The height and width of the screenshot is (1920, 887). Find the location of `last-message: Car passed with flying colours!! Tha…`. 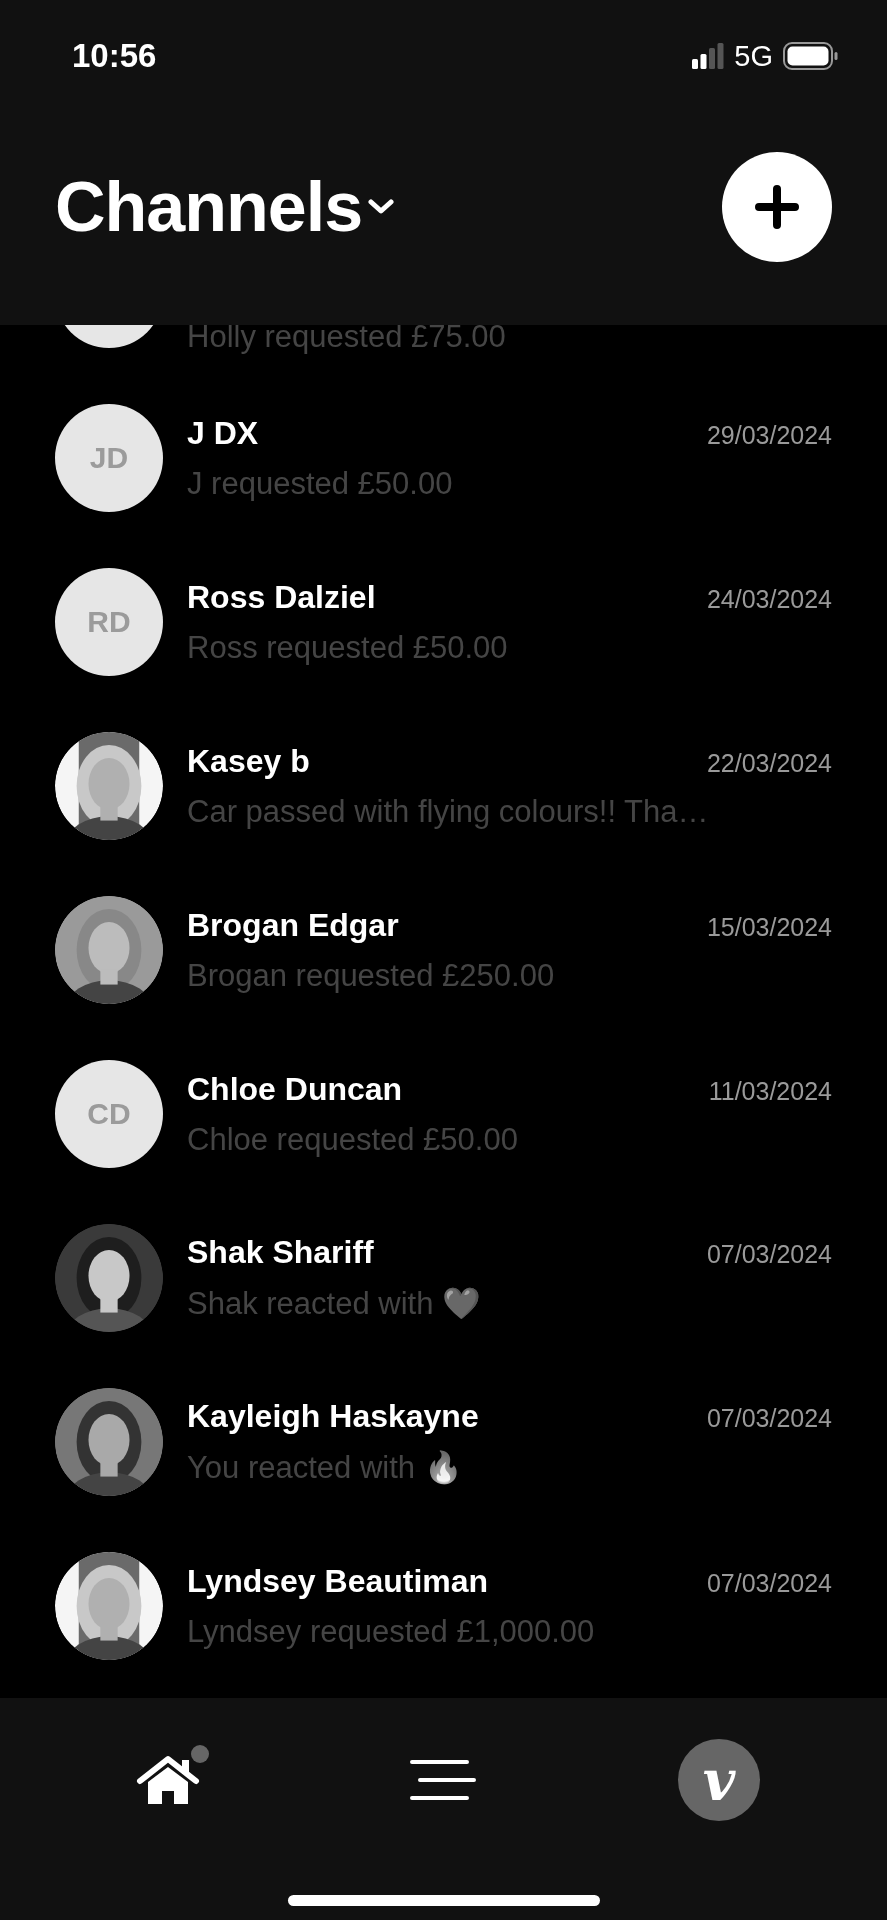

last-message: Car passed with flying colours!! Tha… is located at coordinates (448, 811).